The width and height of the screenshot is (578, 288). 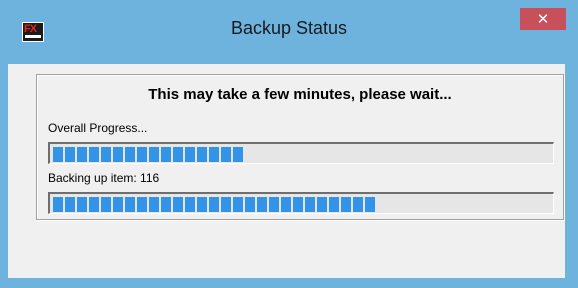 I want to click on window-title: Backup Status, so click(x=289, y=28).